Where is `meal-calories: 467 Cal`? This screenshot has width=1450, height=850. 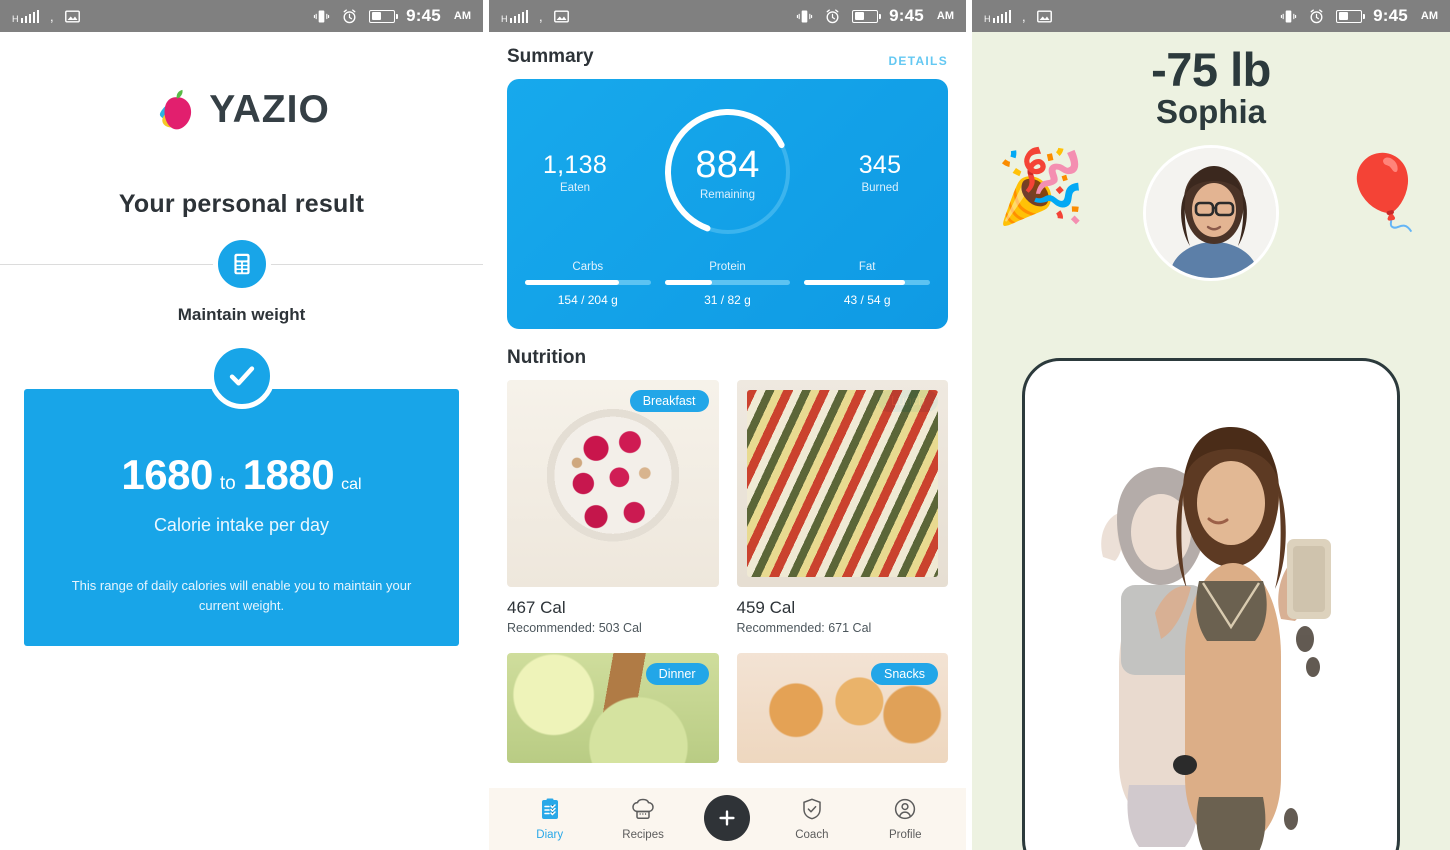 meal-calories: 467 Cal is located at coordinates (536, 607).